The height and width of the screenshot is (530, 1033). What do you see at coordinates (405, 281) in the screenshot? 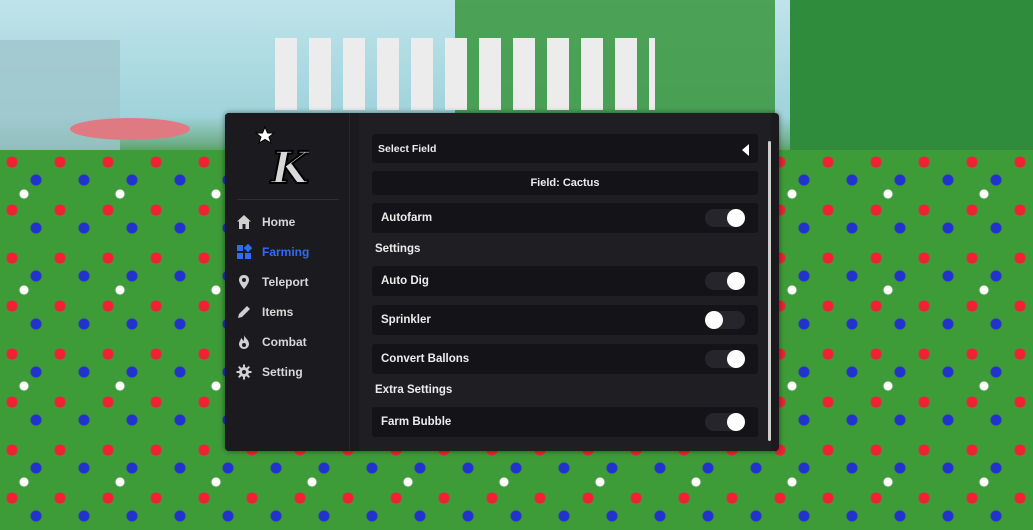
I see `auto-dig-label: Auto Dig` at bounding box center [405, 281].